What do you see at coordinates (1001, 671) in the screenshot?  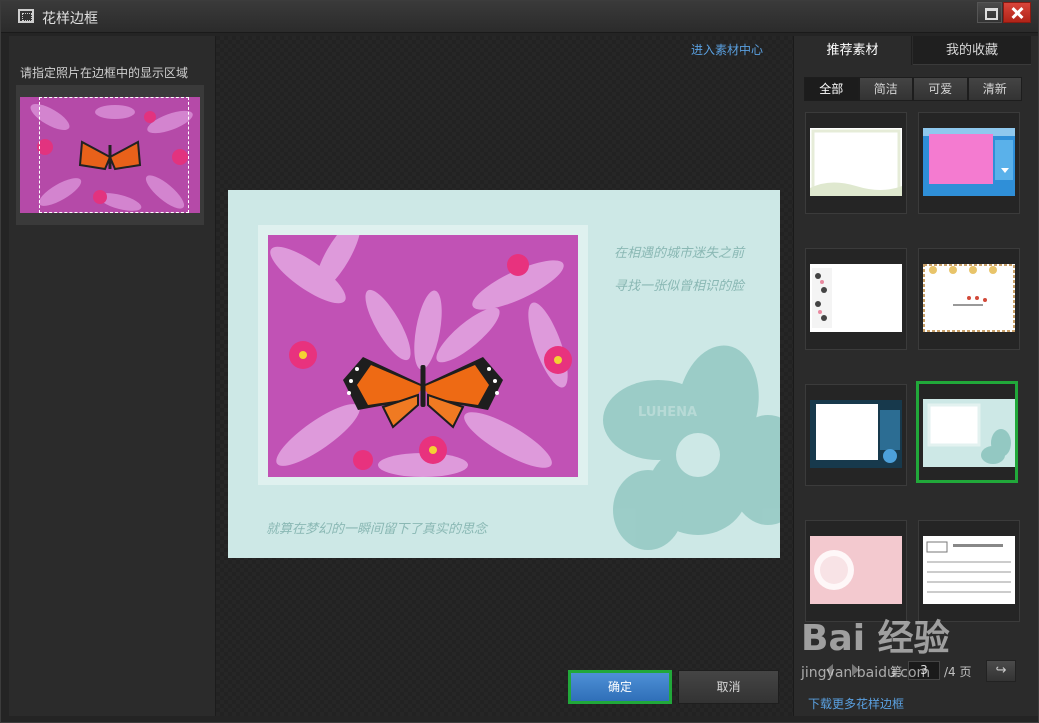 I see `go-page-icon: ↪` at bounding box center [1001, 671].